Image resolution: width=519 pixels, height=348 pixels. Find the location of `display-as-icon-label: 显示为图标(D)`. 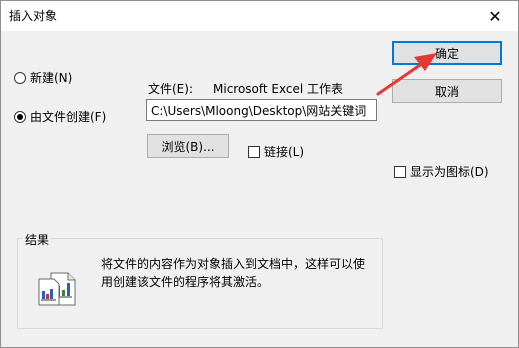

display-as-icon-label: 显示为图标(D) is located at coordinates (449, 172).